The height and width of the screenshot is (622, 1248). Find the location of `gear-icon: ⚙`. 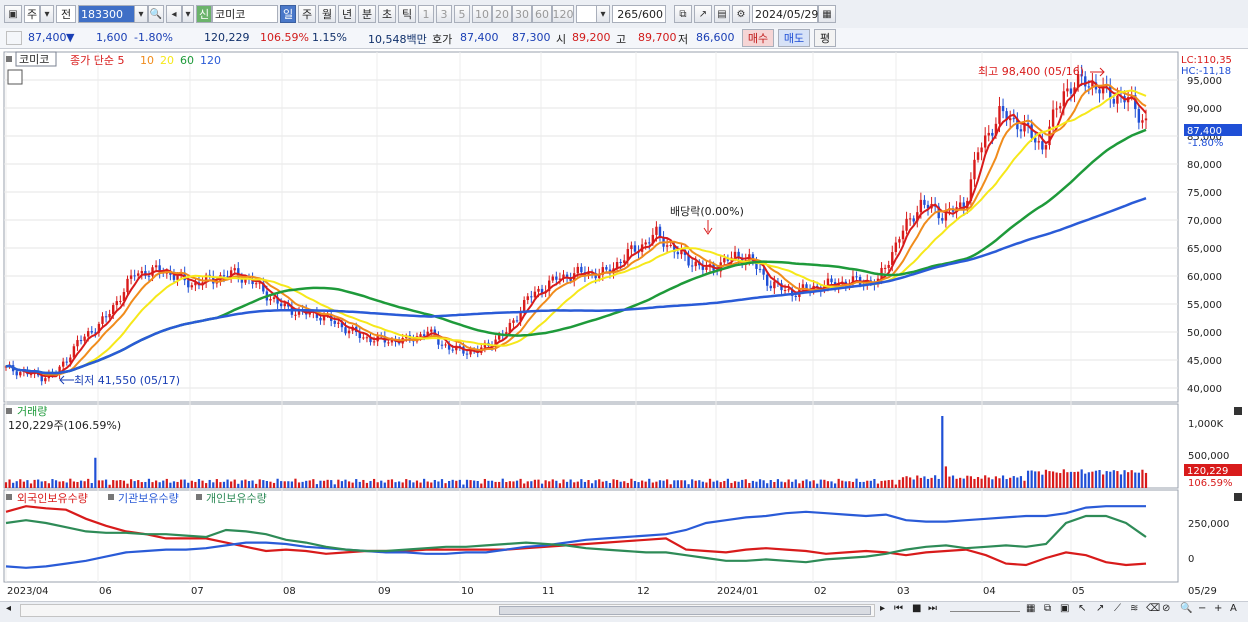

gear-icon: ⚙ is located at coordinates (741, 14).